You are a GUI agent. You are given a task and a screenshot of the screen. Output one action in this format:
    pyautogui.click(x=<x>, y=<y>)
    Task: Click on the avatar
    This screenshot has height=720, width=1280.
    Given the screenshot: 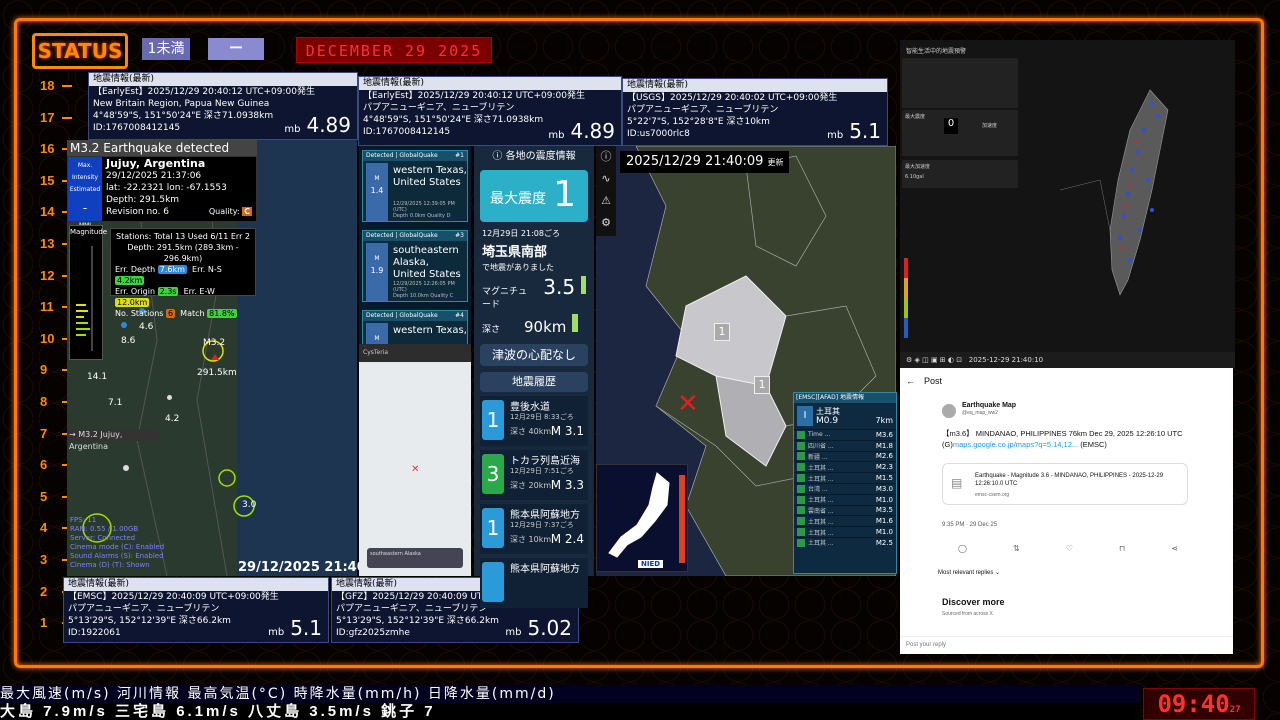 What is the action you would take?
    pyautogui.click(x=949, y=411)
    